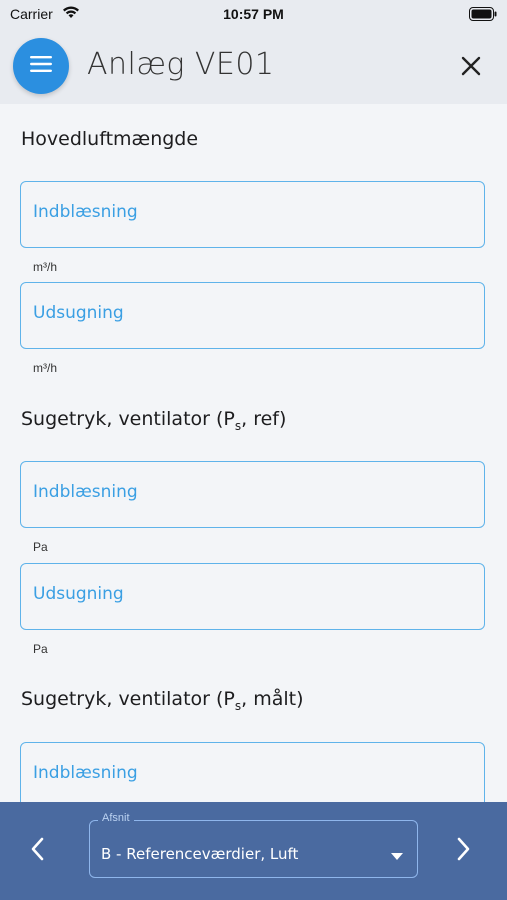  I want to click on select-value: B - Referenceværdier, Luft, so click(200, 854).